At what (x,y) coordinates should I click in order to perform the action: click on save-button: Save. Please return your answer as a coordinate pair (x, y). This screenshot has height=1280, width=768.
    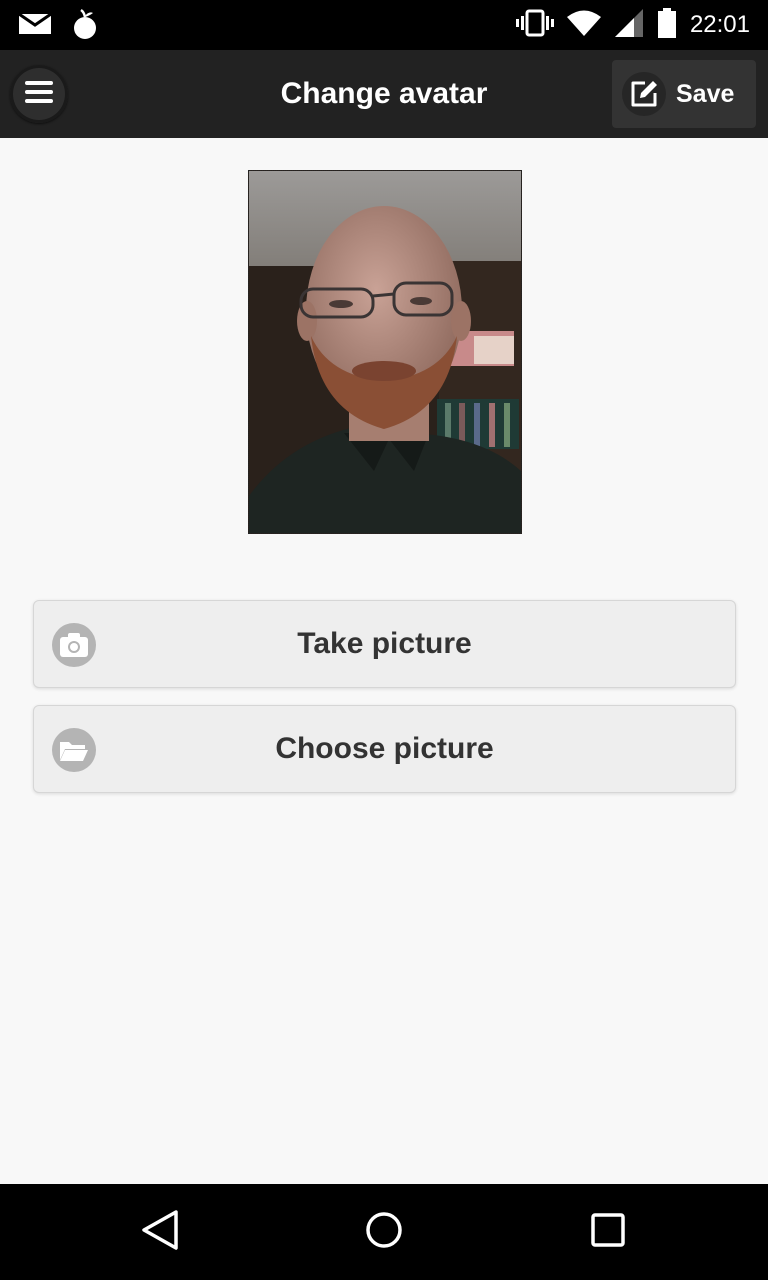
    Looking at the image, I should click on (684, 94).